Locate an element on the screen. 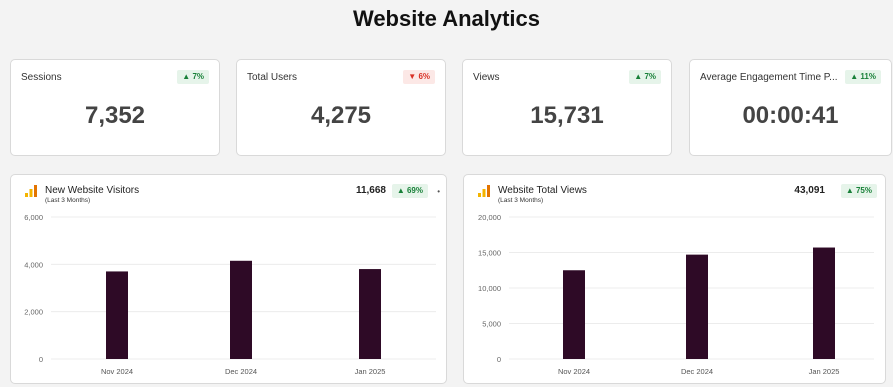 The height and width of the screenshot is (387, 893). page-title: Website Analytics is located at coordinates (446, 18).